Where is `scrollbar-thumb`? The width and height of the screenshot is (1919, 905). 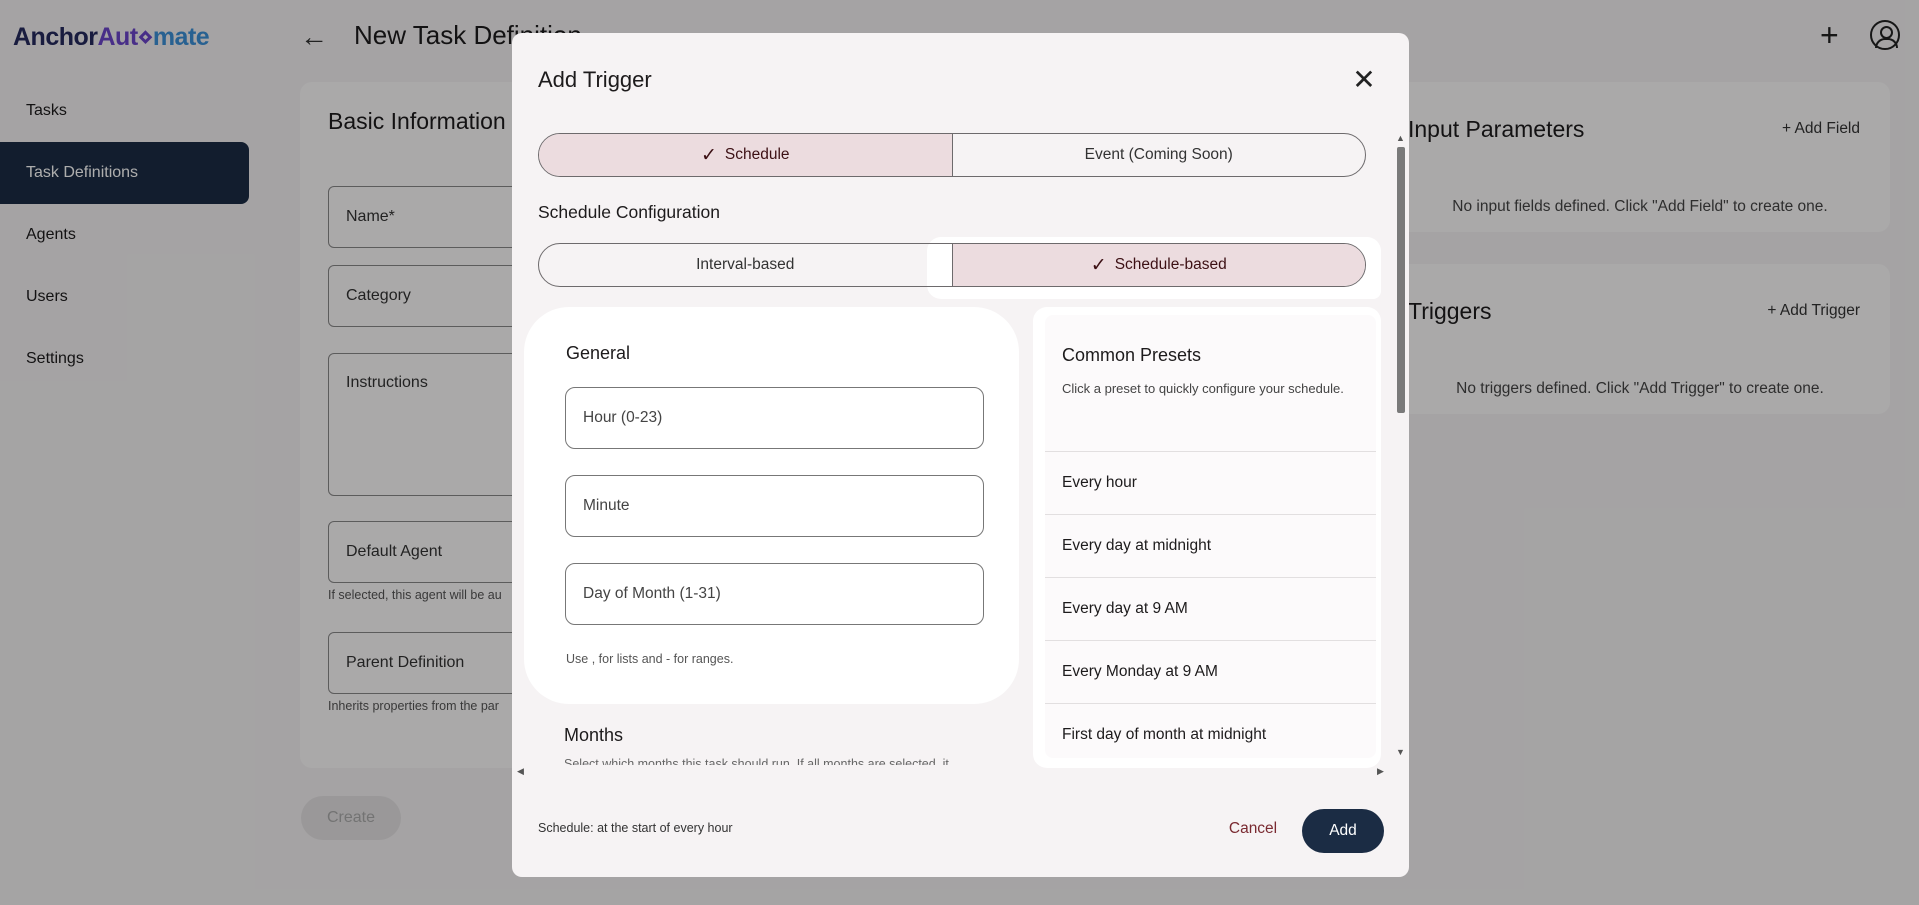
scrollbar-thumb is located at coordinates (1401, 280).